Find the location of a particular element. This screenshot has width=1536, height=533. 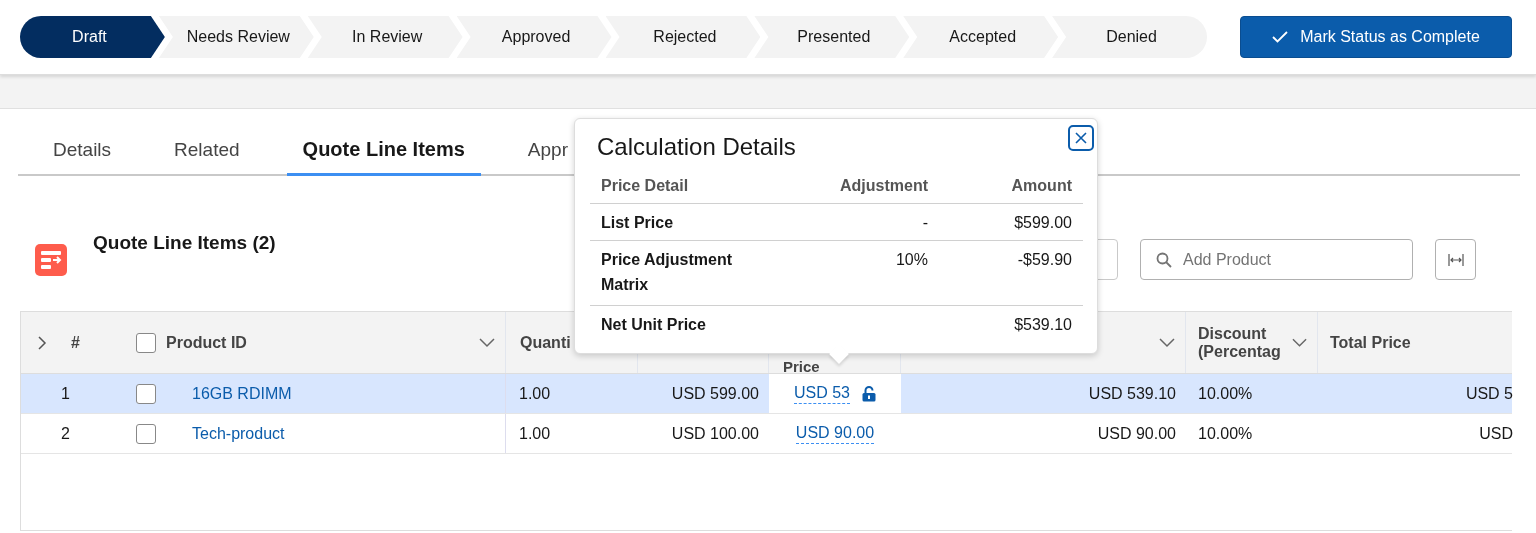

path-stage: Approved is located at coordinates (534, 37).